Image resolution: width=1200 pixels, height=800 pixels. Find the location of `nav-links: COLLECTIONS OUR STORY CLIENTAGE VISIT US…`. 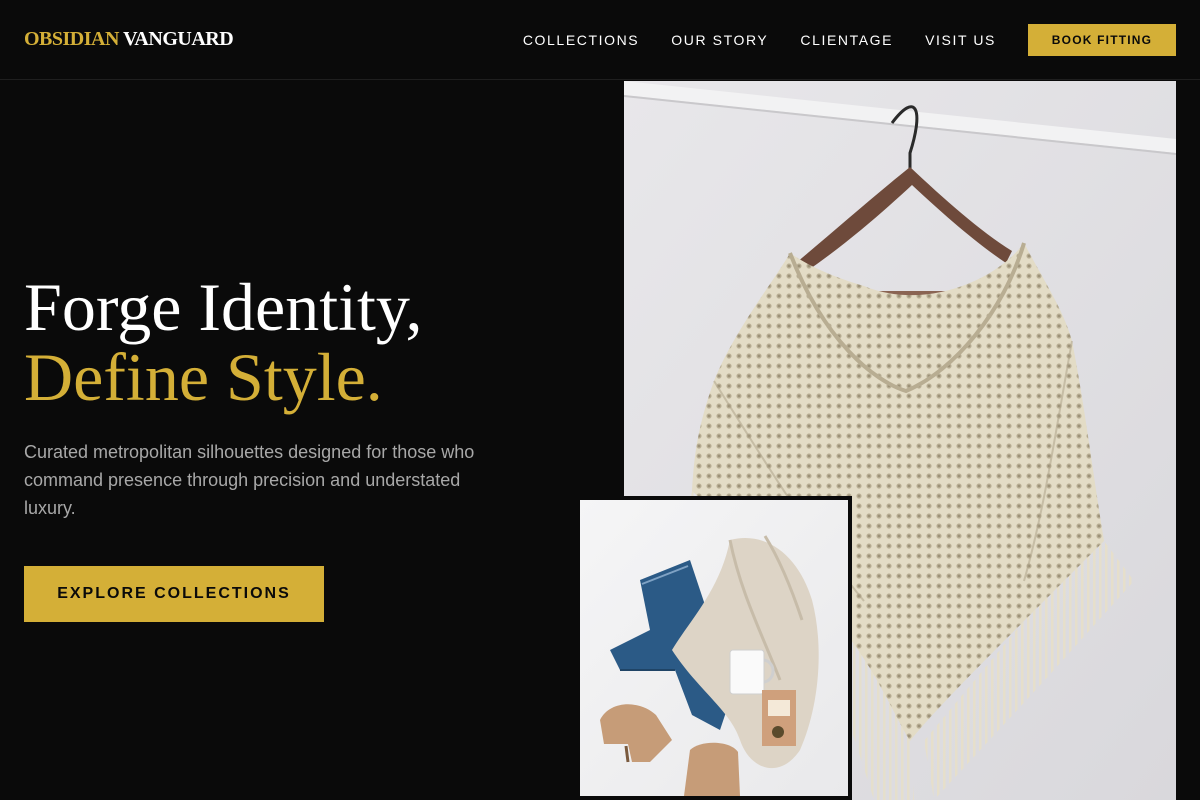

nav-links: COLLECTIONS OUR STORY CLIENTAGE VISIT US… is located at coordinates (833, 39).